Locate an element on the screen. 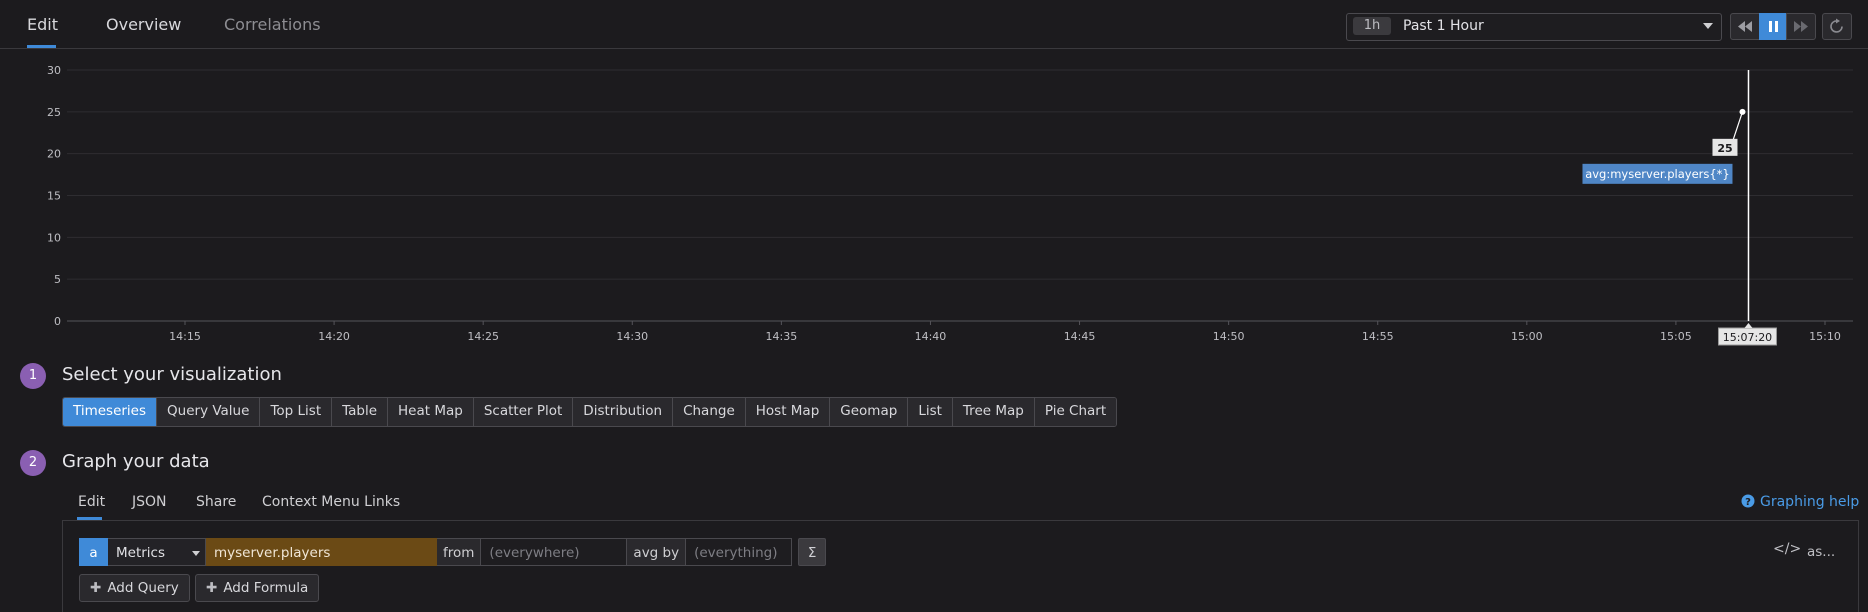  viz-tree-map-button: Tree Map is located at coordinates (993, 412).